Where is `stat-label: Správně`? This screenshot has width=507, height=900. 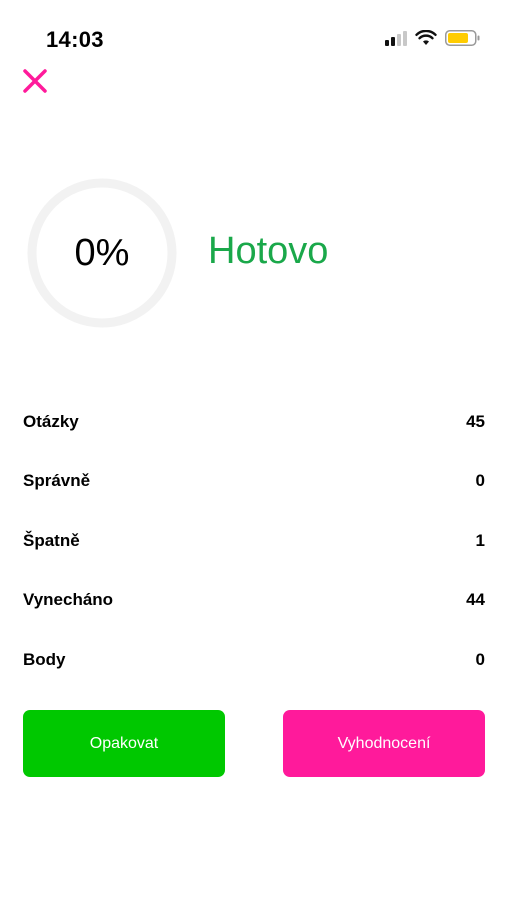 stat-label: Správně is located at coordinates (57, 481).